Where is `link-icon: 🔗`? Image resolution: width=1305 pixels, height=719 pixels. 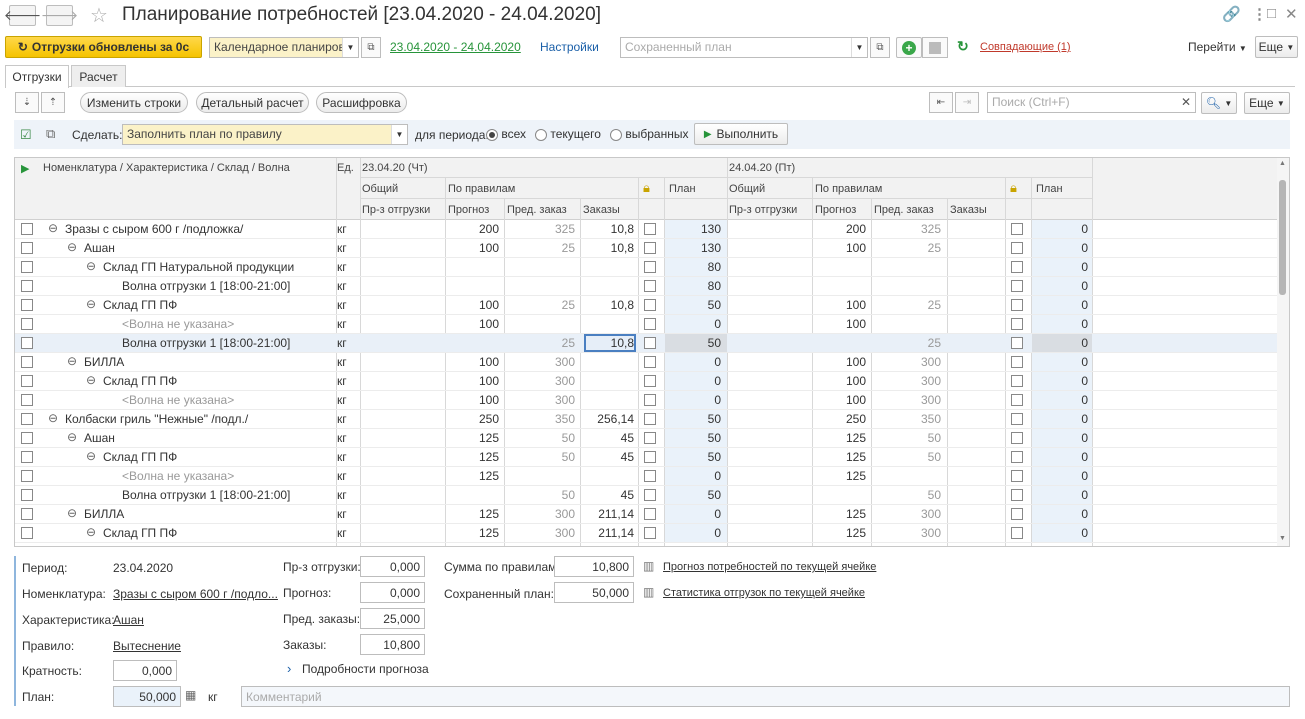
link-icon: 🔗 is located at coordinates (1231, 14).